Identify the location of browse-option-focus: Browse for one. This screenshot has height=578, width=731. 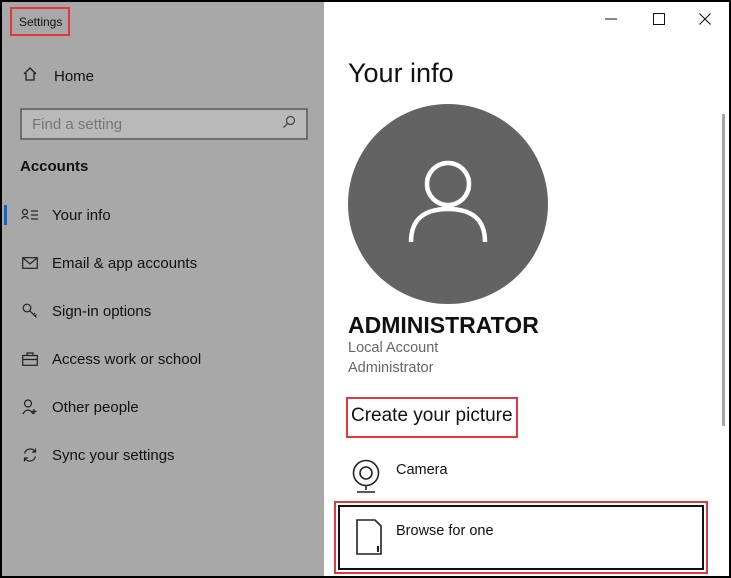
(521, 537).